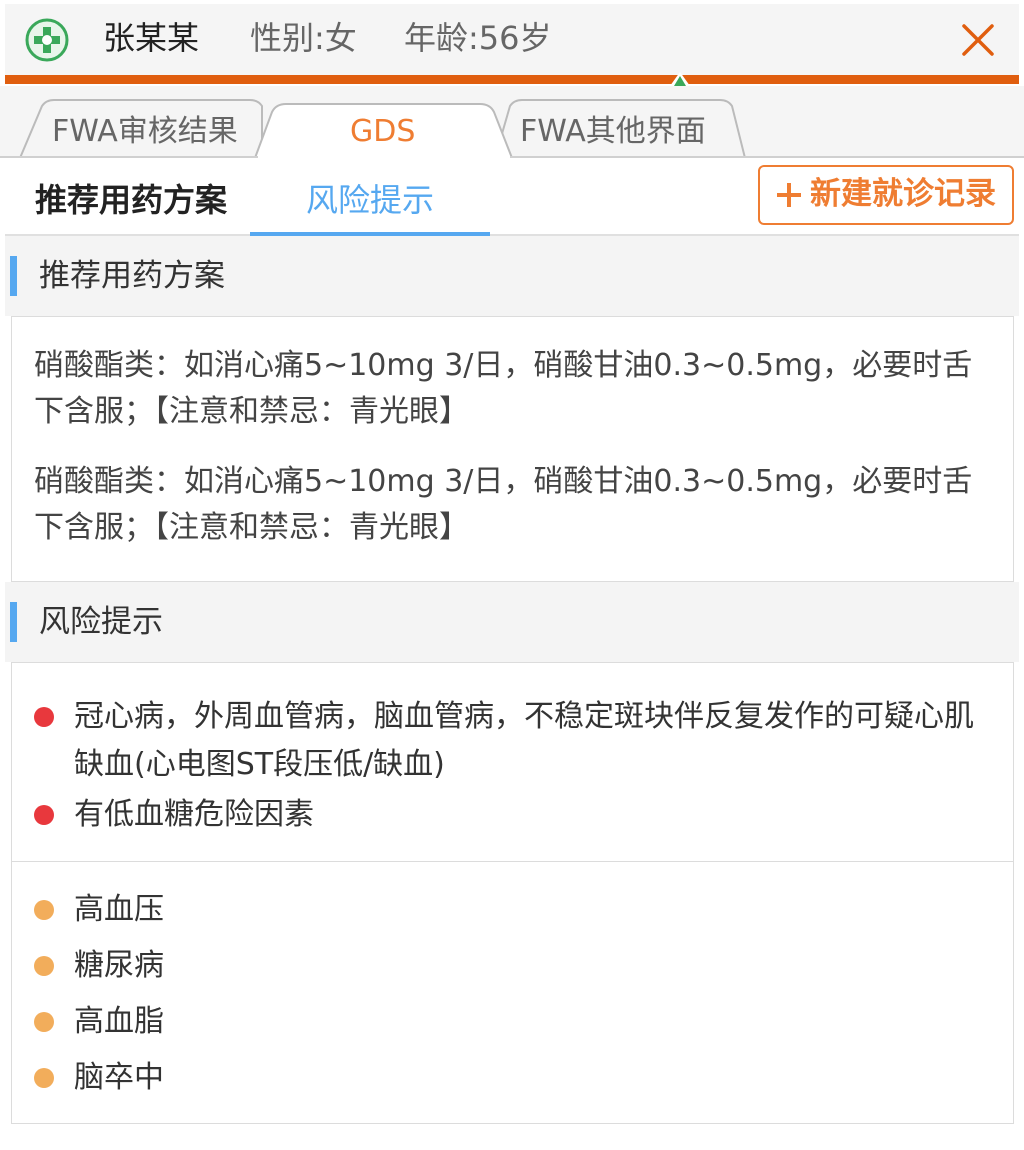 The image size is (1024, 1150). What do you see at coordinates (151, 38) in the screenshot?
I see `patient-name: 张某某` at bounding box center [151, 38].